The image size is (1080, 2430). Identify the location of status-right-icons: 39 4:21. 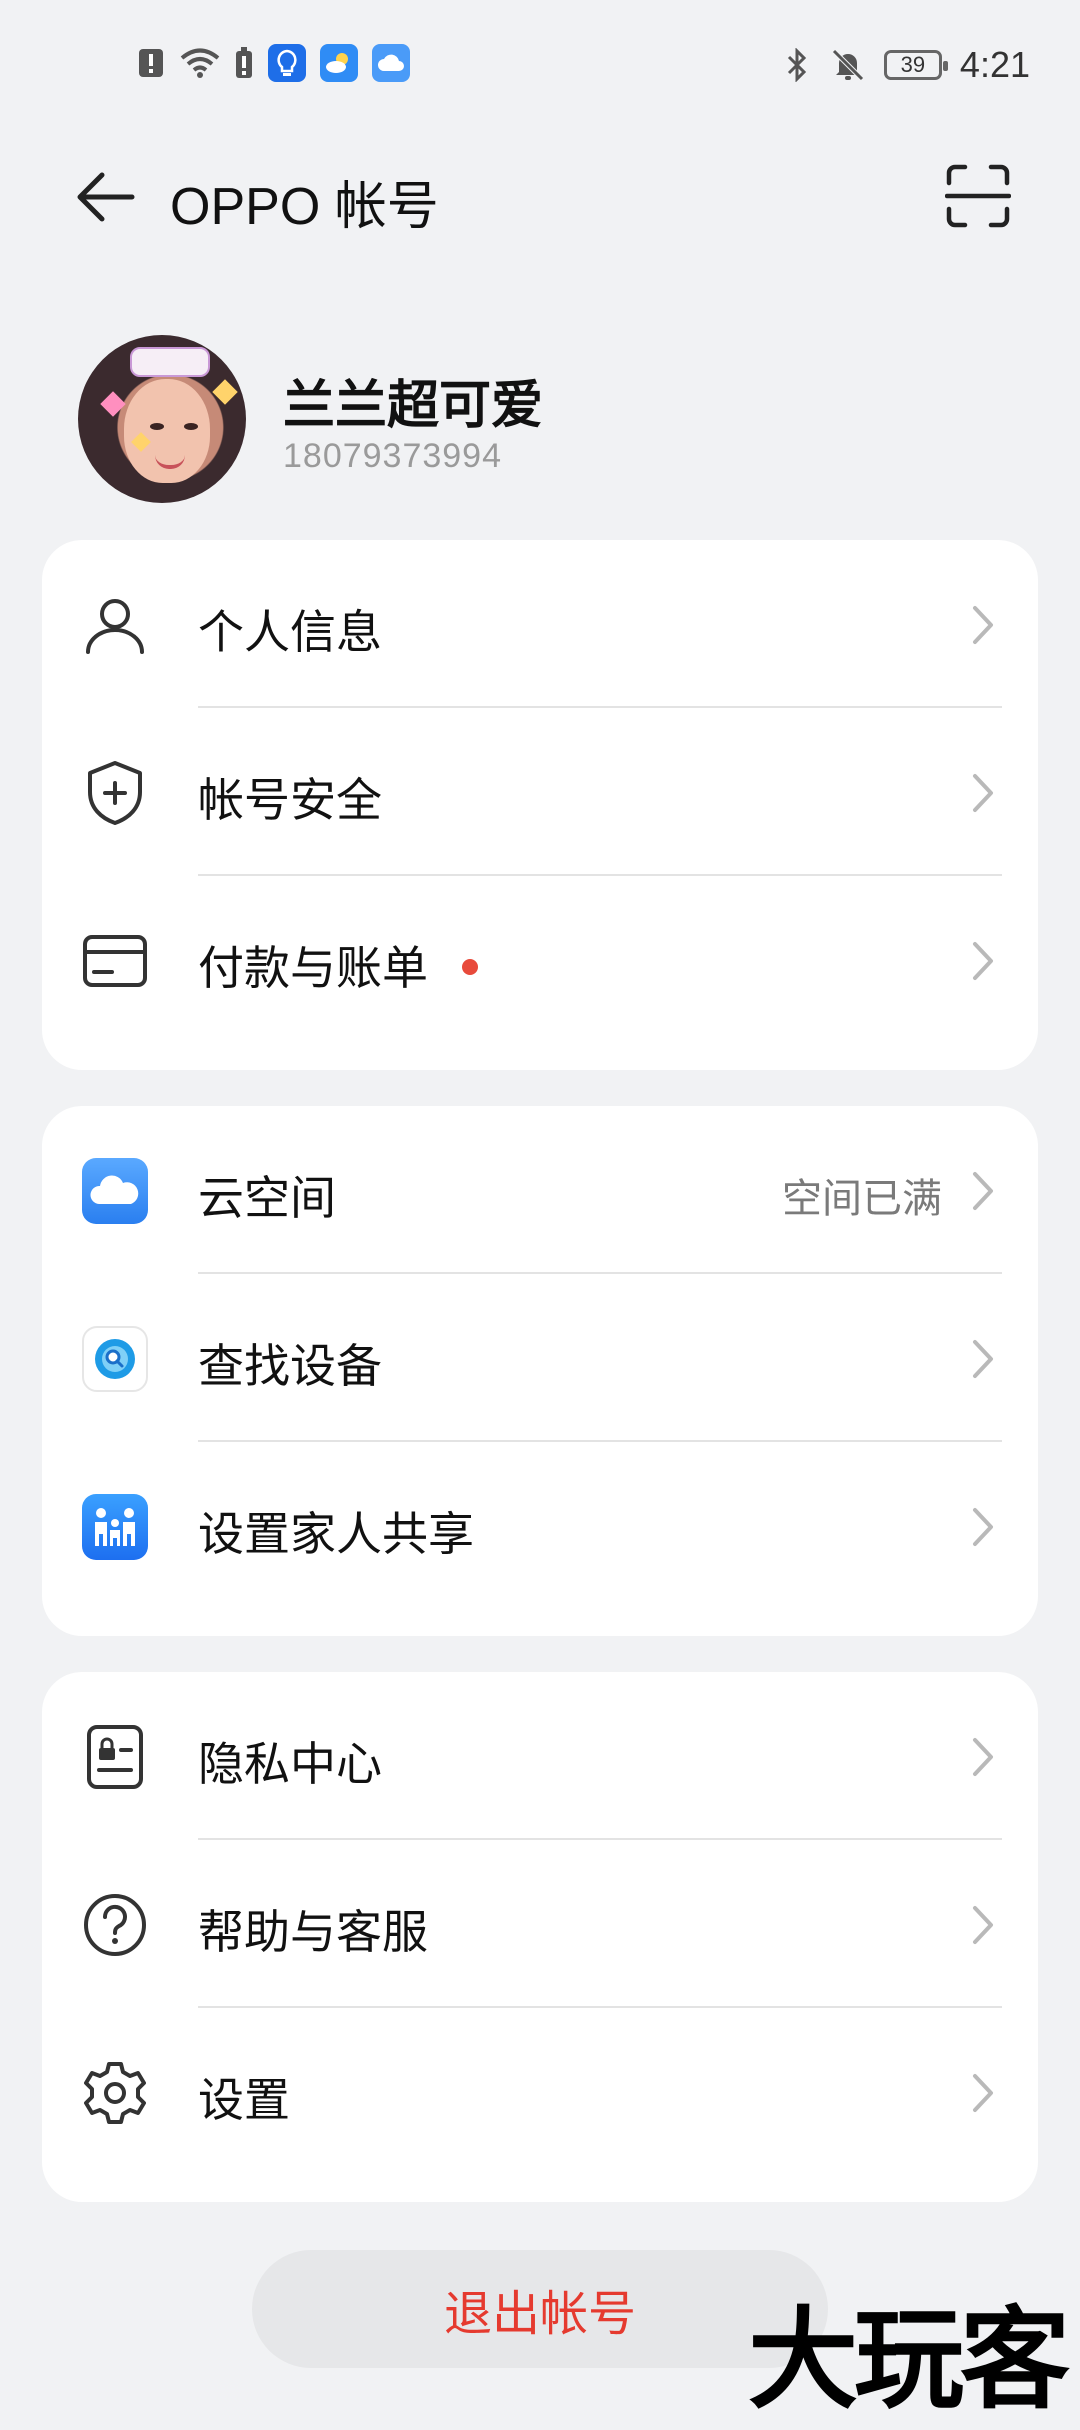
(906, 65).